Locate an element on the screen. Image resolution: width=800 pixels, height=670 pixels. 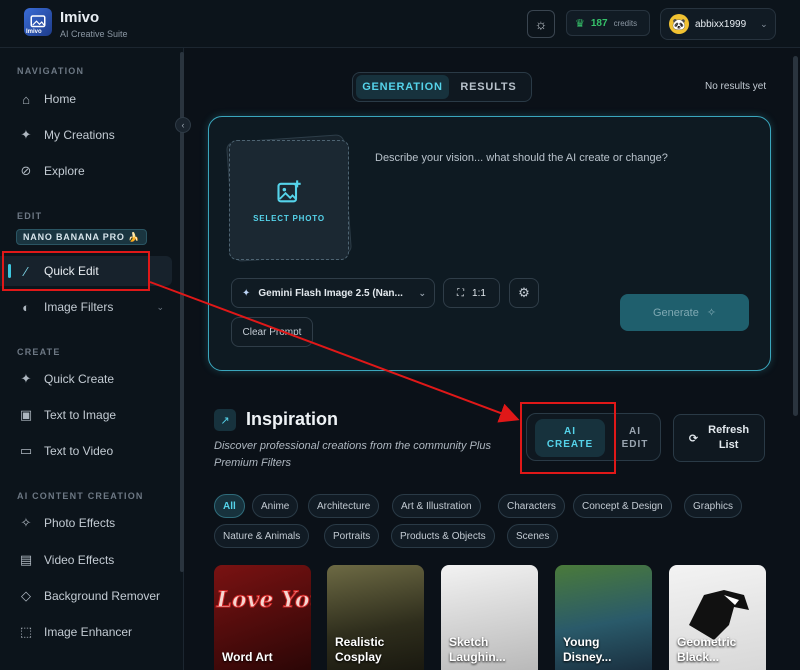
sparkle-icon: ✧ is located at coordinates (26, 522).